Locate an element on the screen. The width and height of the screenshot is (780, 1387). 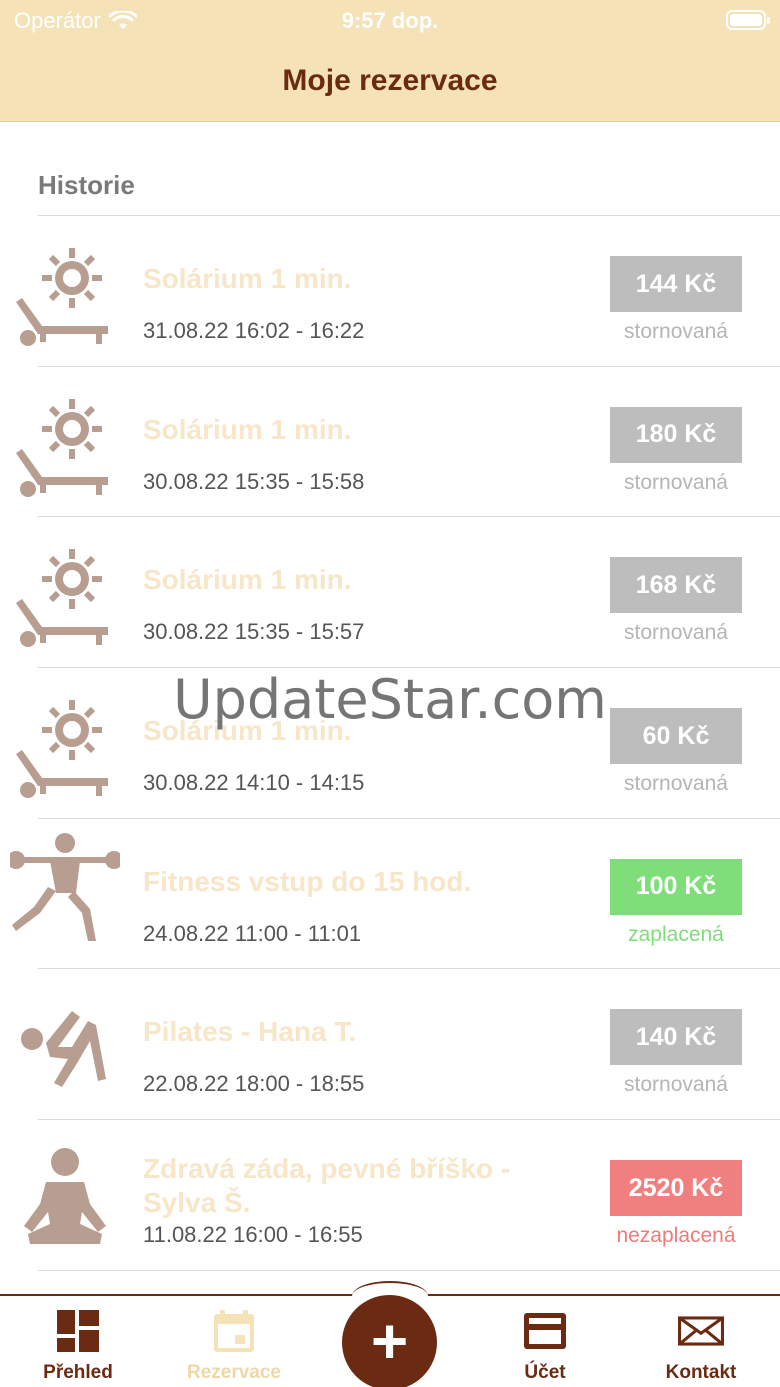
tab-overview: Přehled is located at coordinates (78, 1346).